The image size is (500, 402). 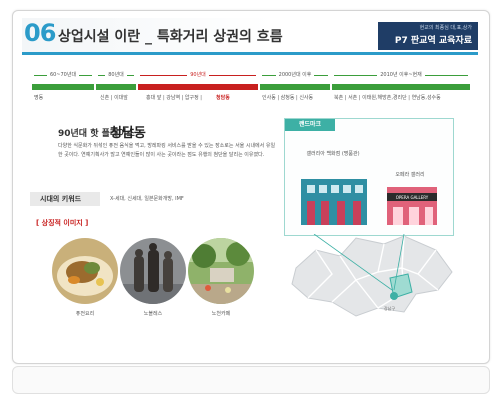 What do you see at coordinates (116, 75) in the screenshot?
I see `era-label: 80년대` at bounding box center [116, 75].